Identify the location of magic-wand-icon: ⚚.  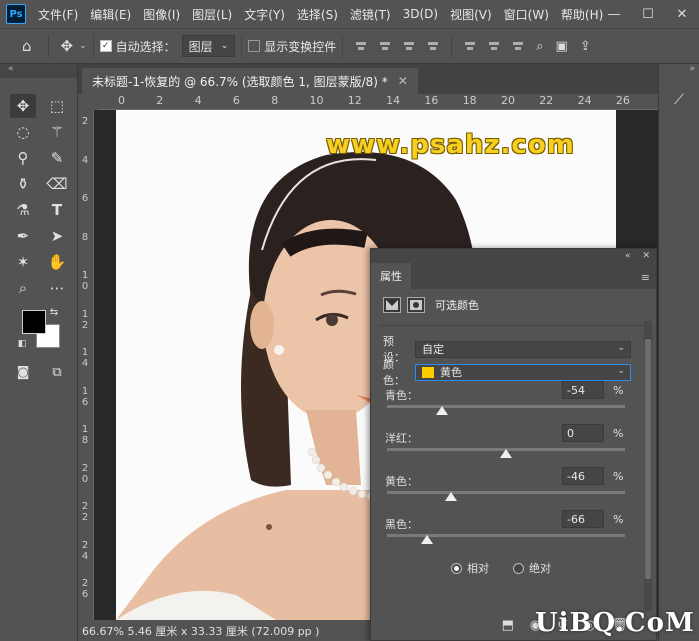
(57, 132).